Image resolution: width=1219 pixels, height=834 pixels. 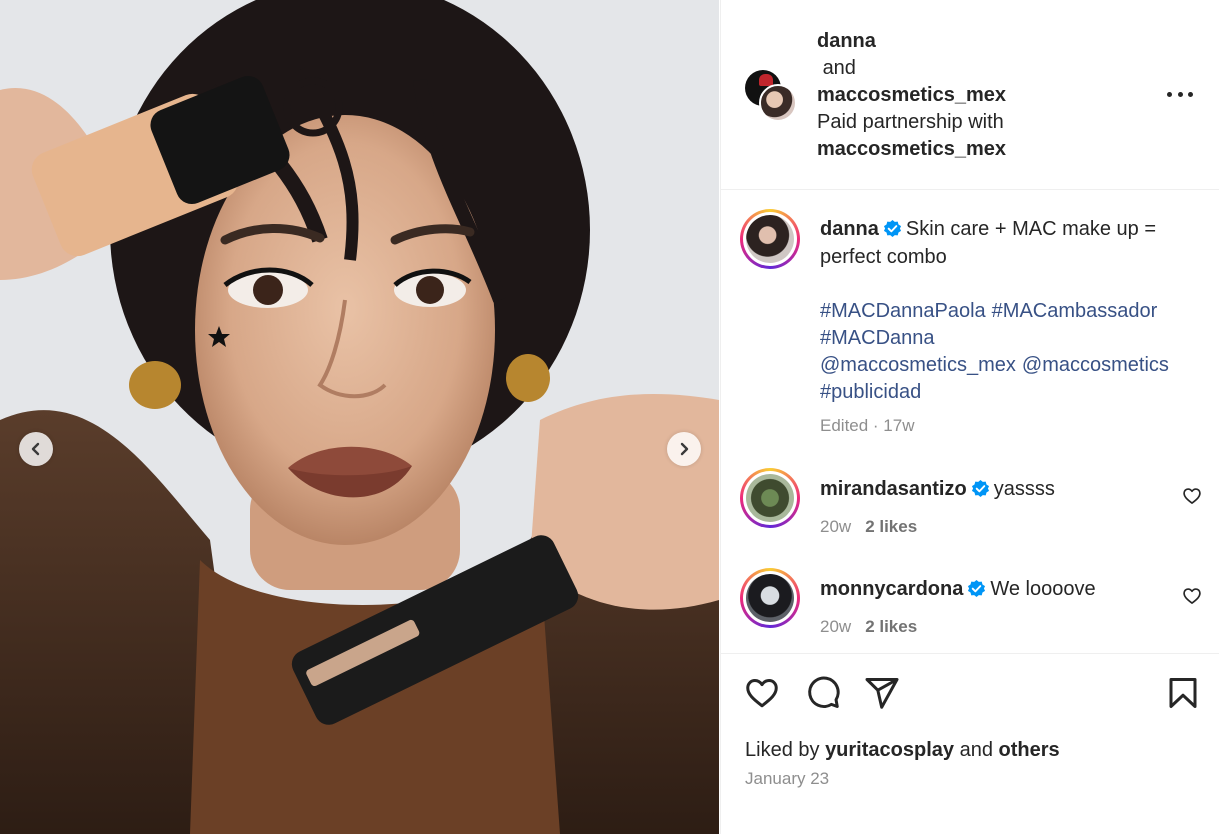 I want to click on author-username: danna, so click(x=911, y=41).